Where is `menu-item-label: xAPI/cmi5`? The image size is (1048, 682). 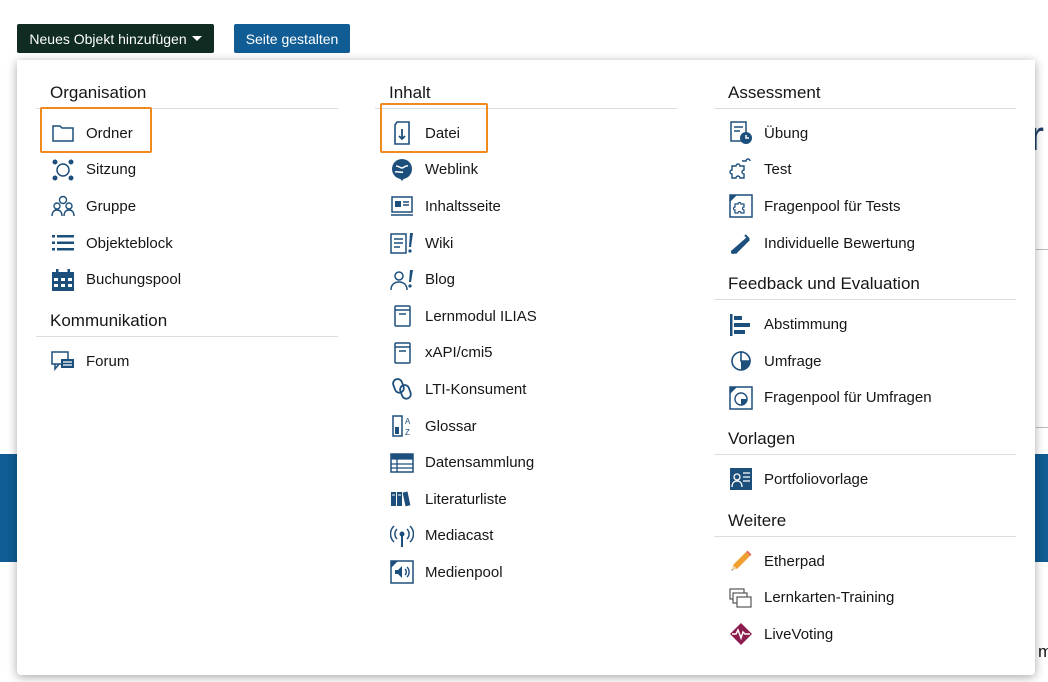
menu-item-label: xAPI/cmi5 is located at coordinates (459, 353).